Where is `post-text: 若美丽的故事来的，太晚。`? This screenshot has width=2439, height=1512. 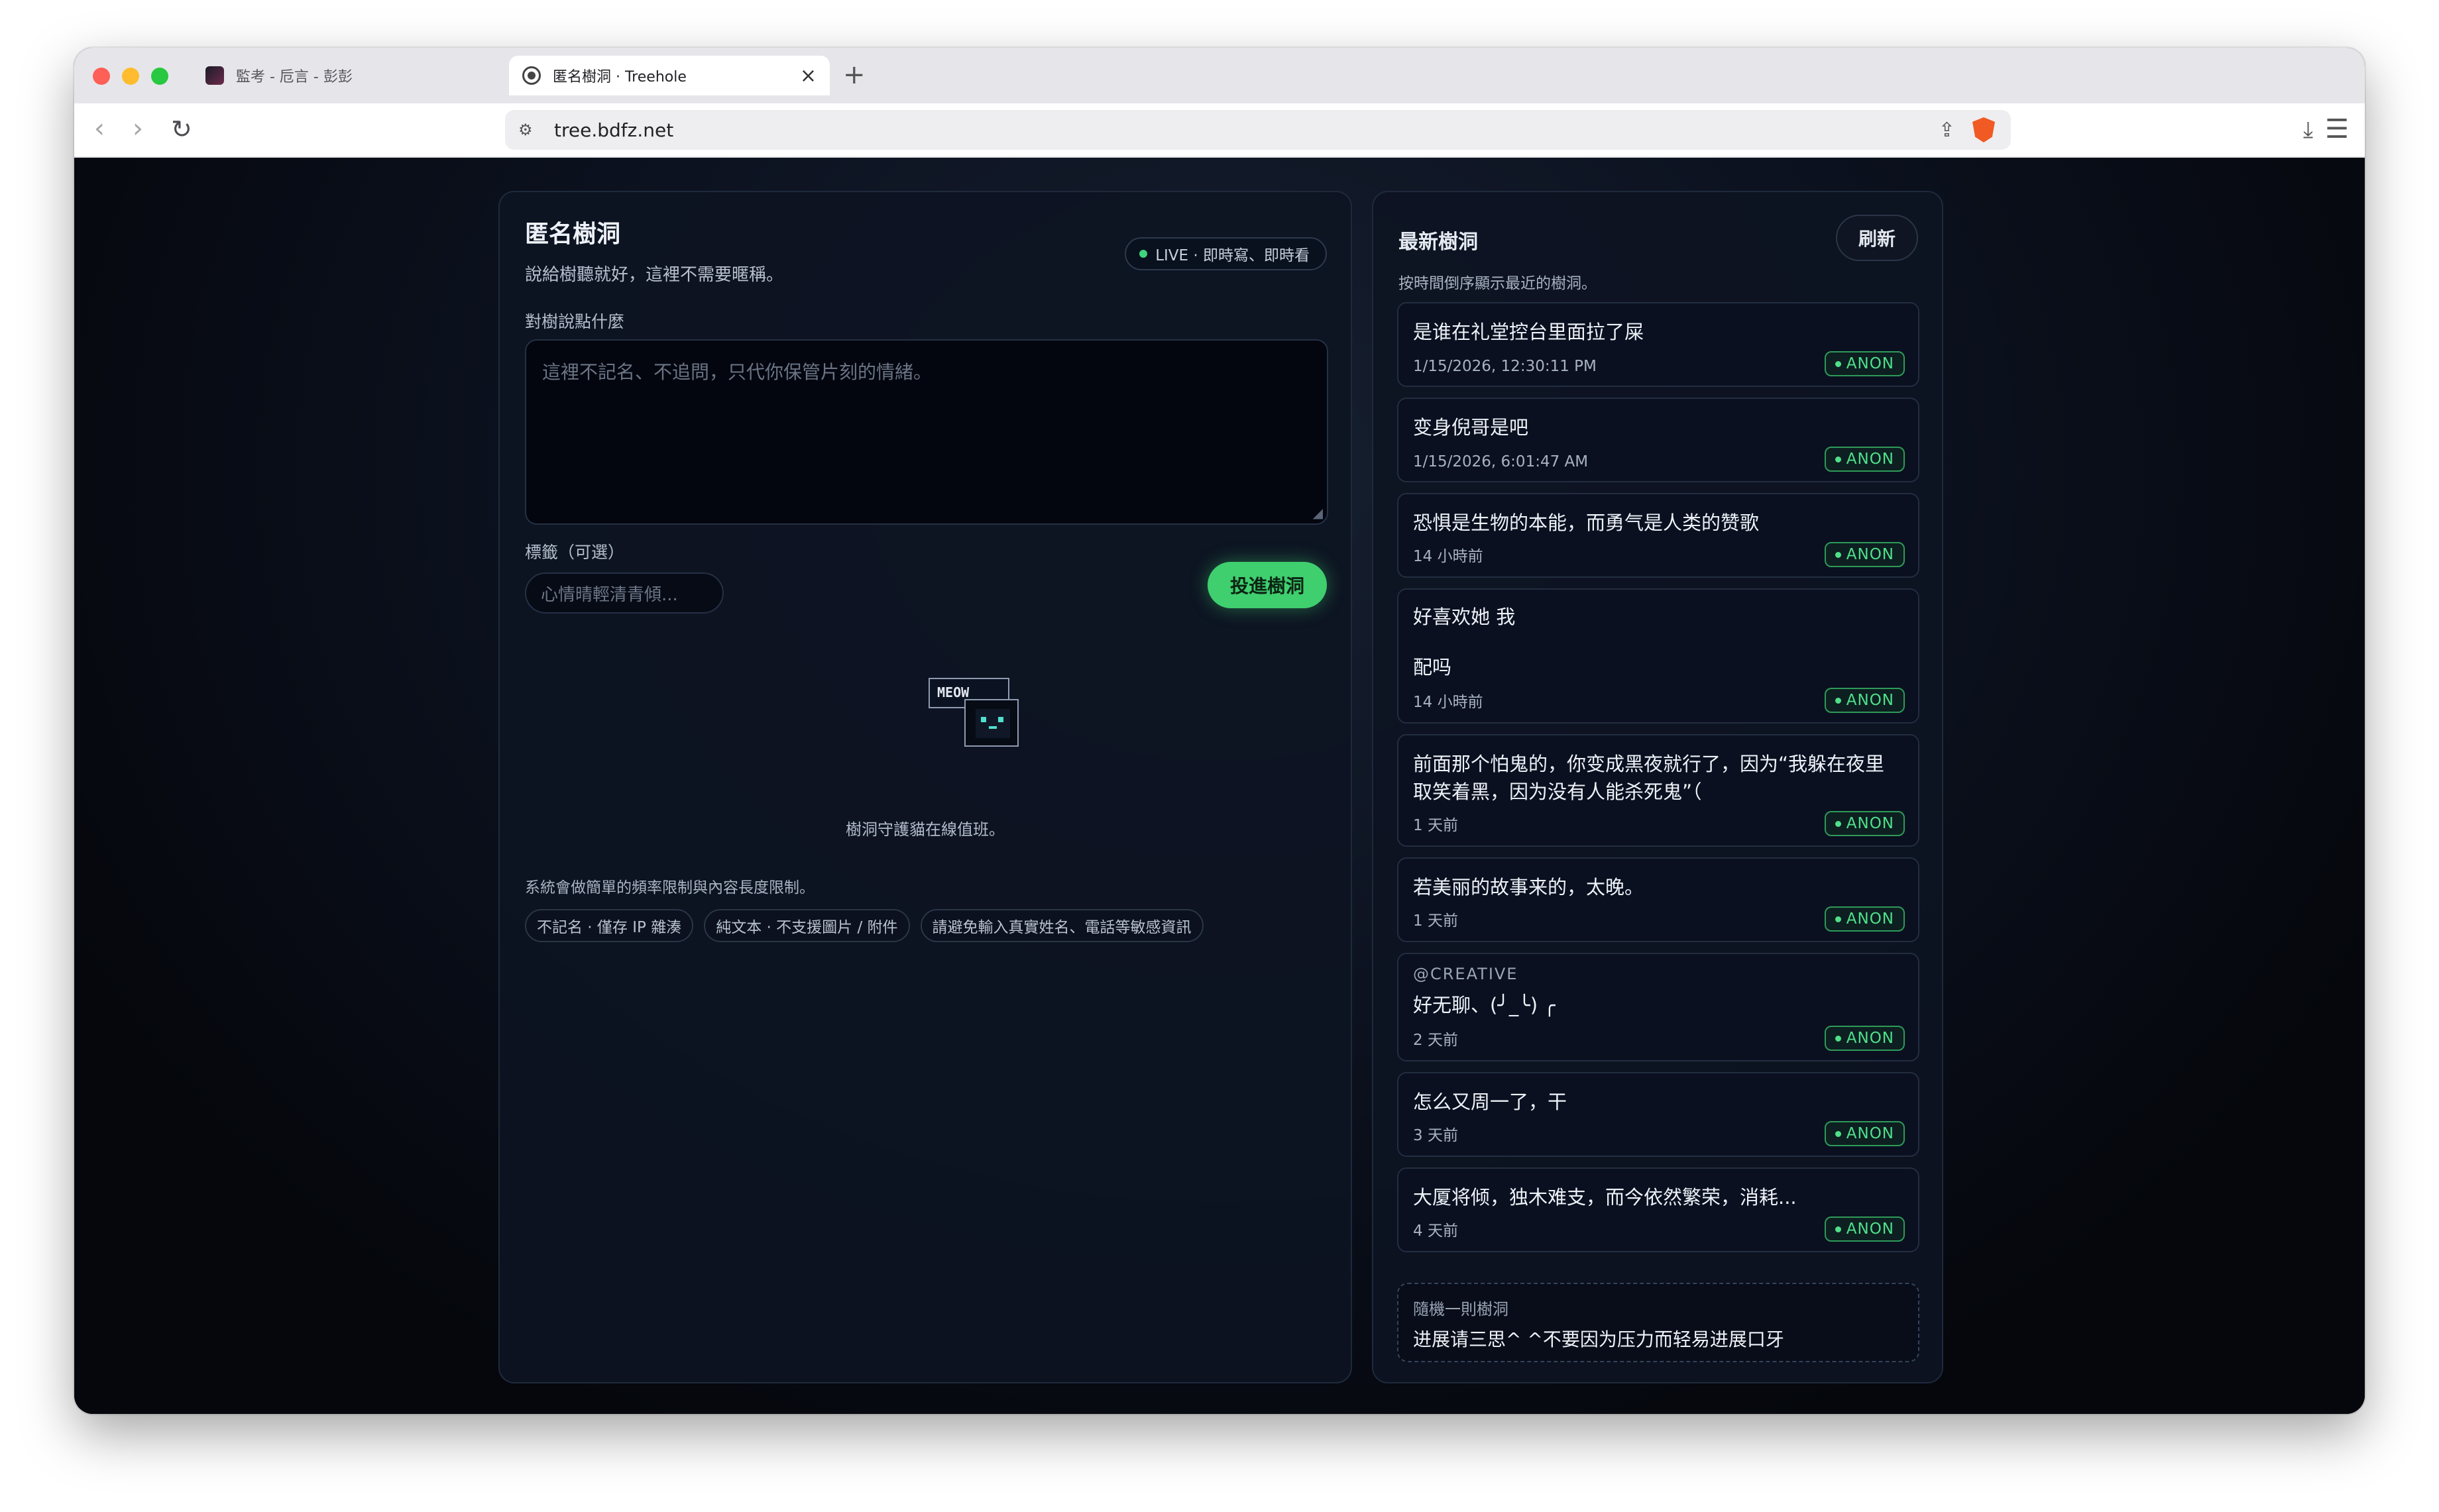 post-text: 若美丽的故事来的，太晚。 is located at coordinates (1528, 887).